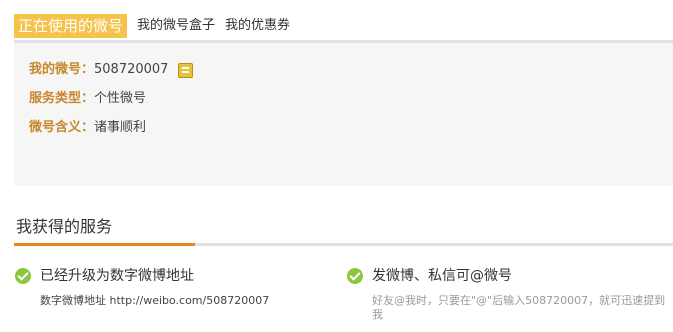 The image size is (673, 332). I want to click on service-title: 发微博、私信可@微号, so click(442, 276).